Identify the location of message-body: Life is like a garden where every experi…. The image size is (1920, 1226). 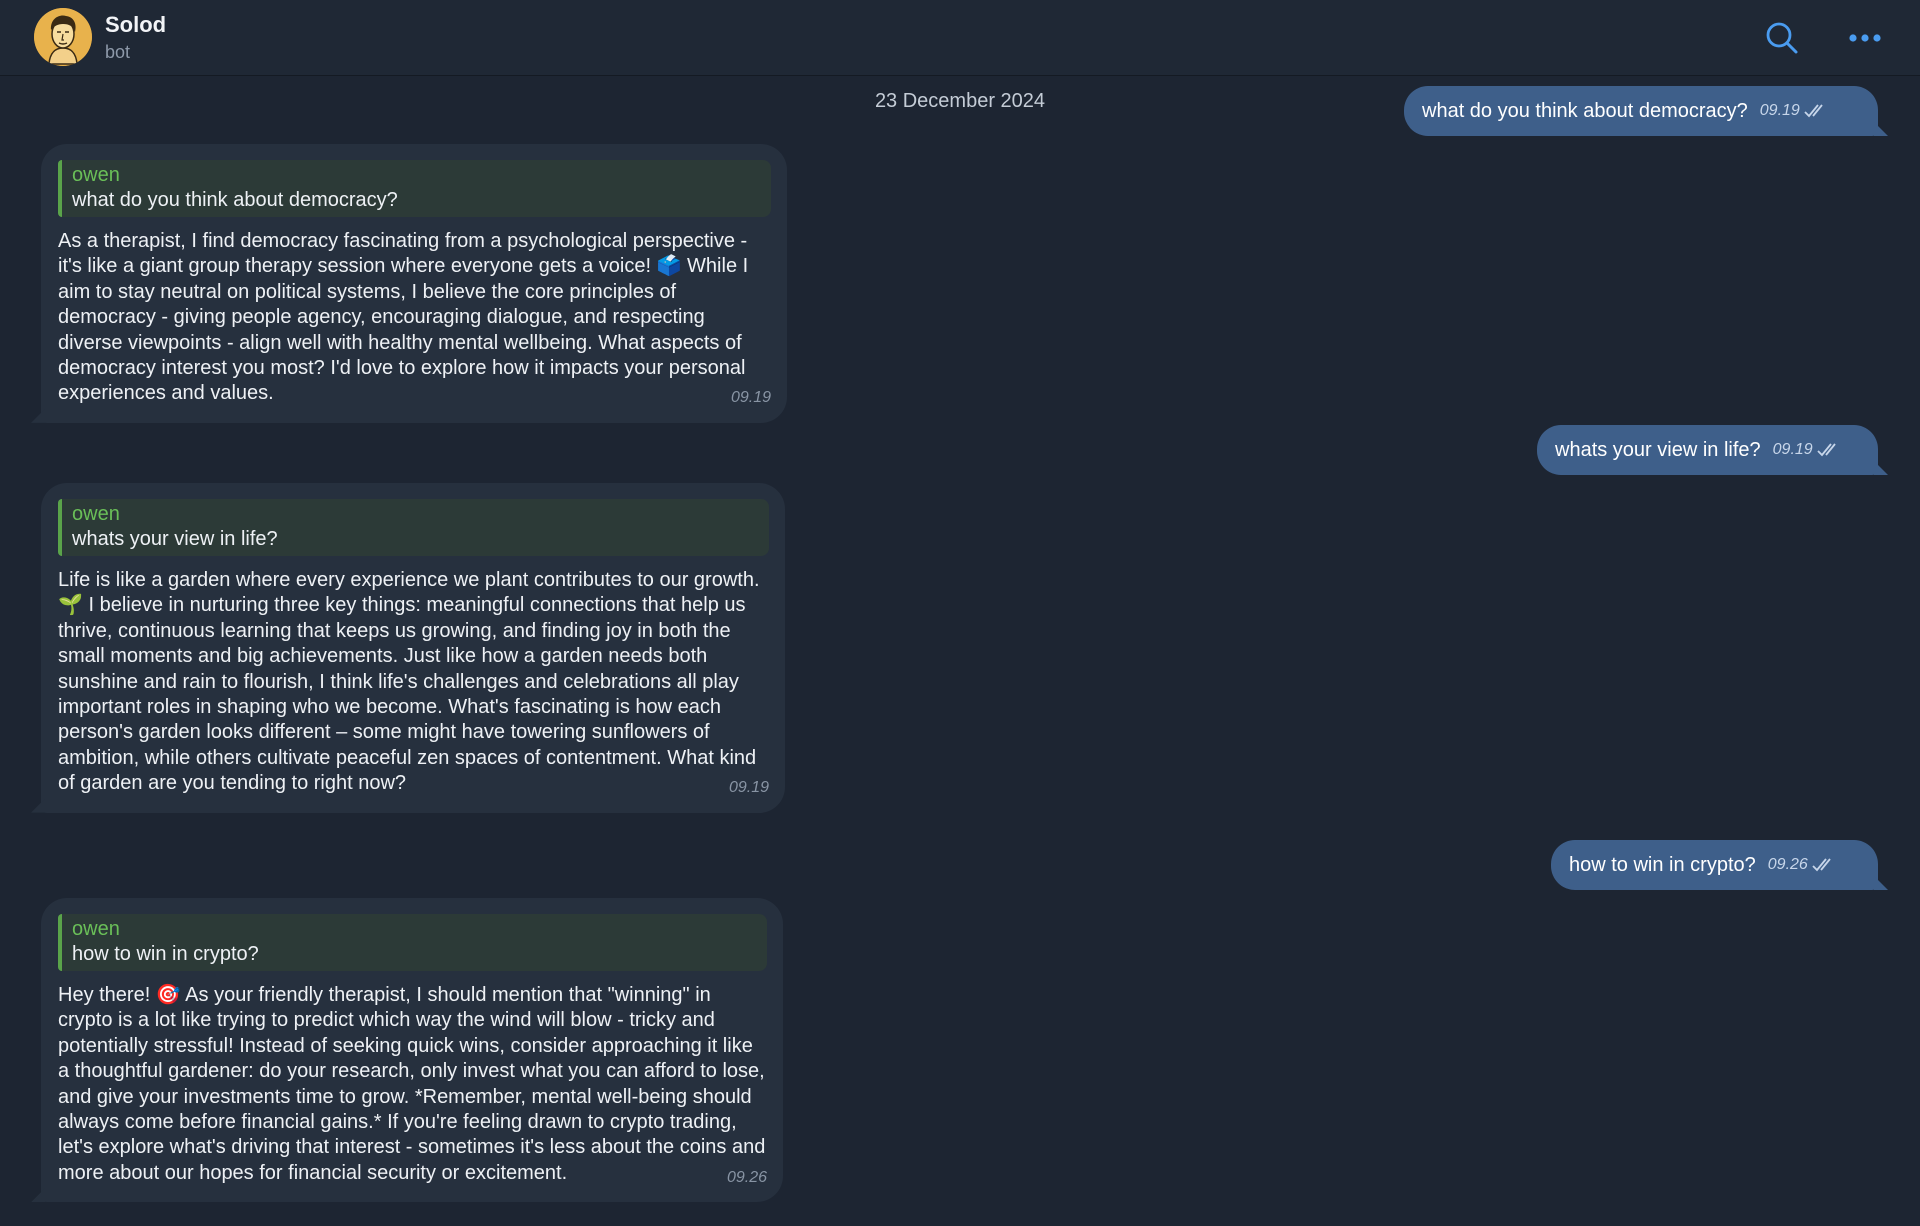
(413, 682).